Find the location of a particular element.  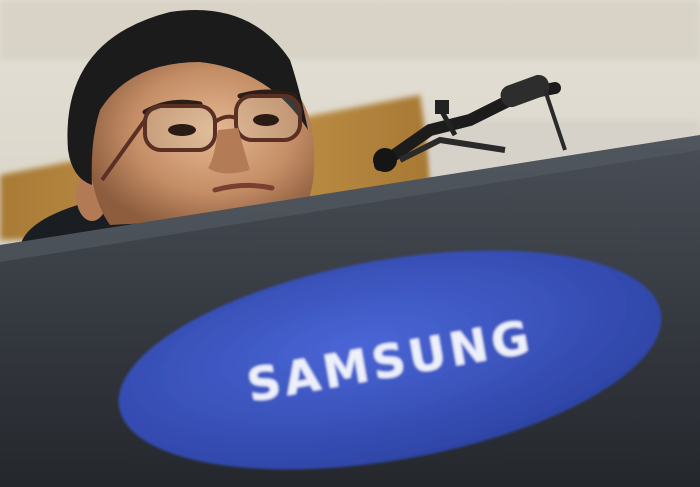

eye-left is located at coordinates (182, 130).